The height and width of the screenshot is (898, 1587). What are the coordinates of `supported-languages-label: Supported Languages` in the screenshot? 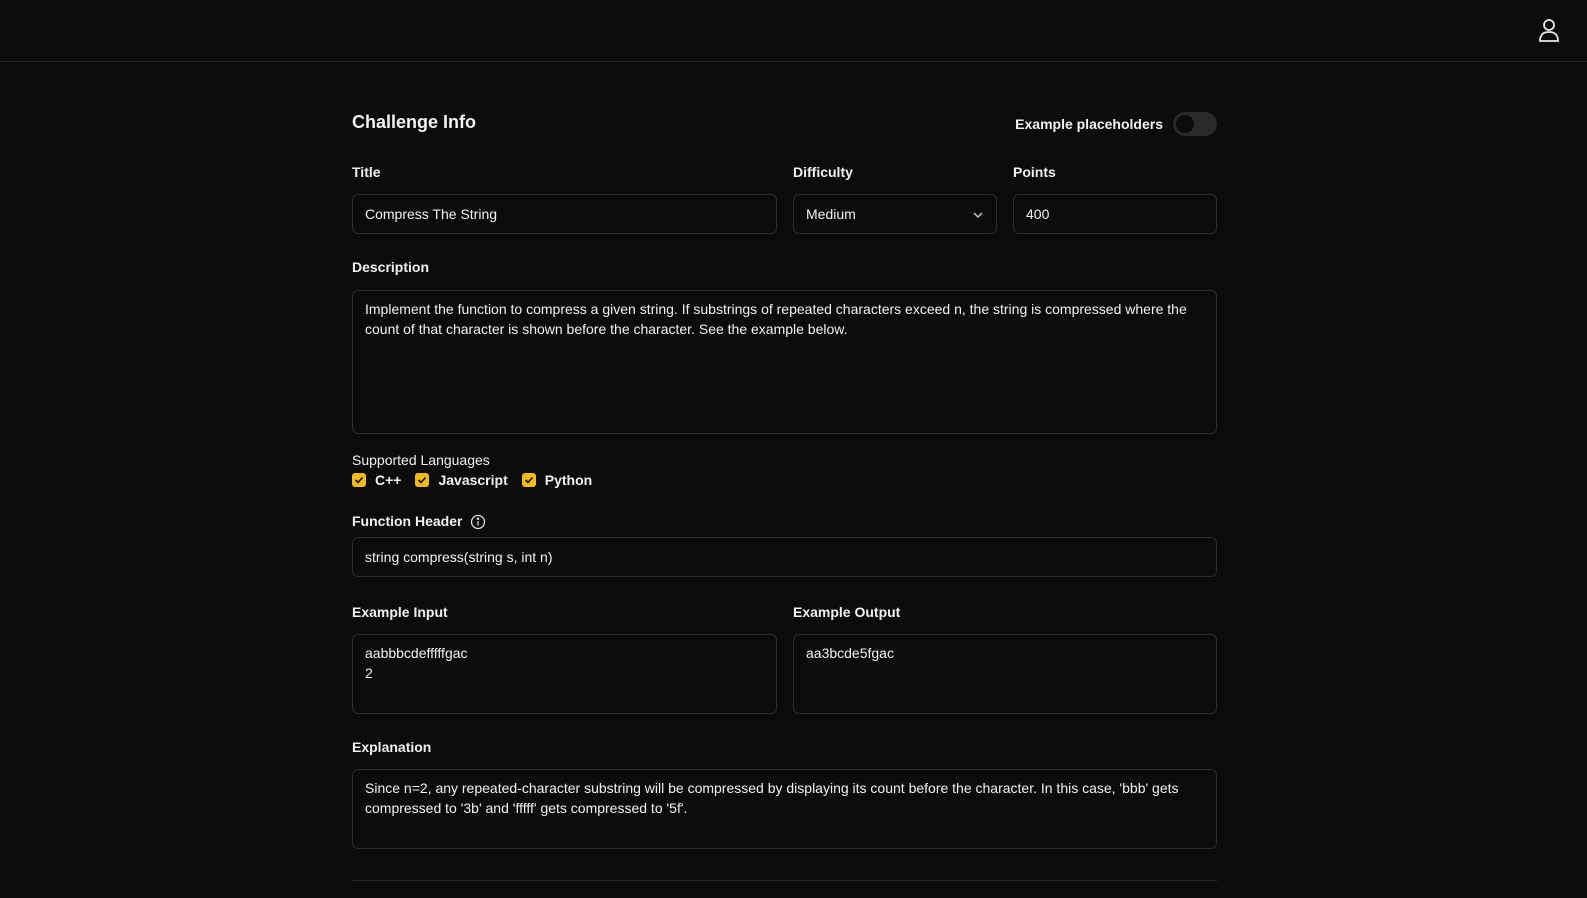 It's located at (421, 460).